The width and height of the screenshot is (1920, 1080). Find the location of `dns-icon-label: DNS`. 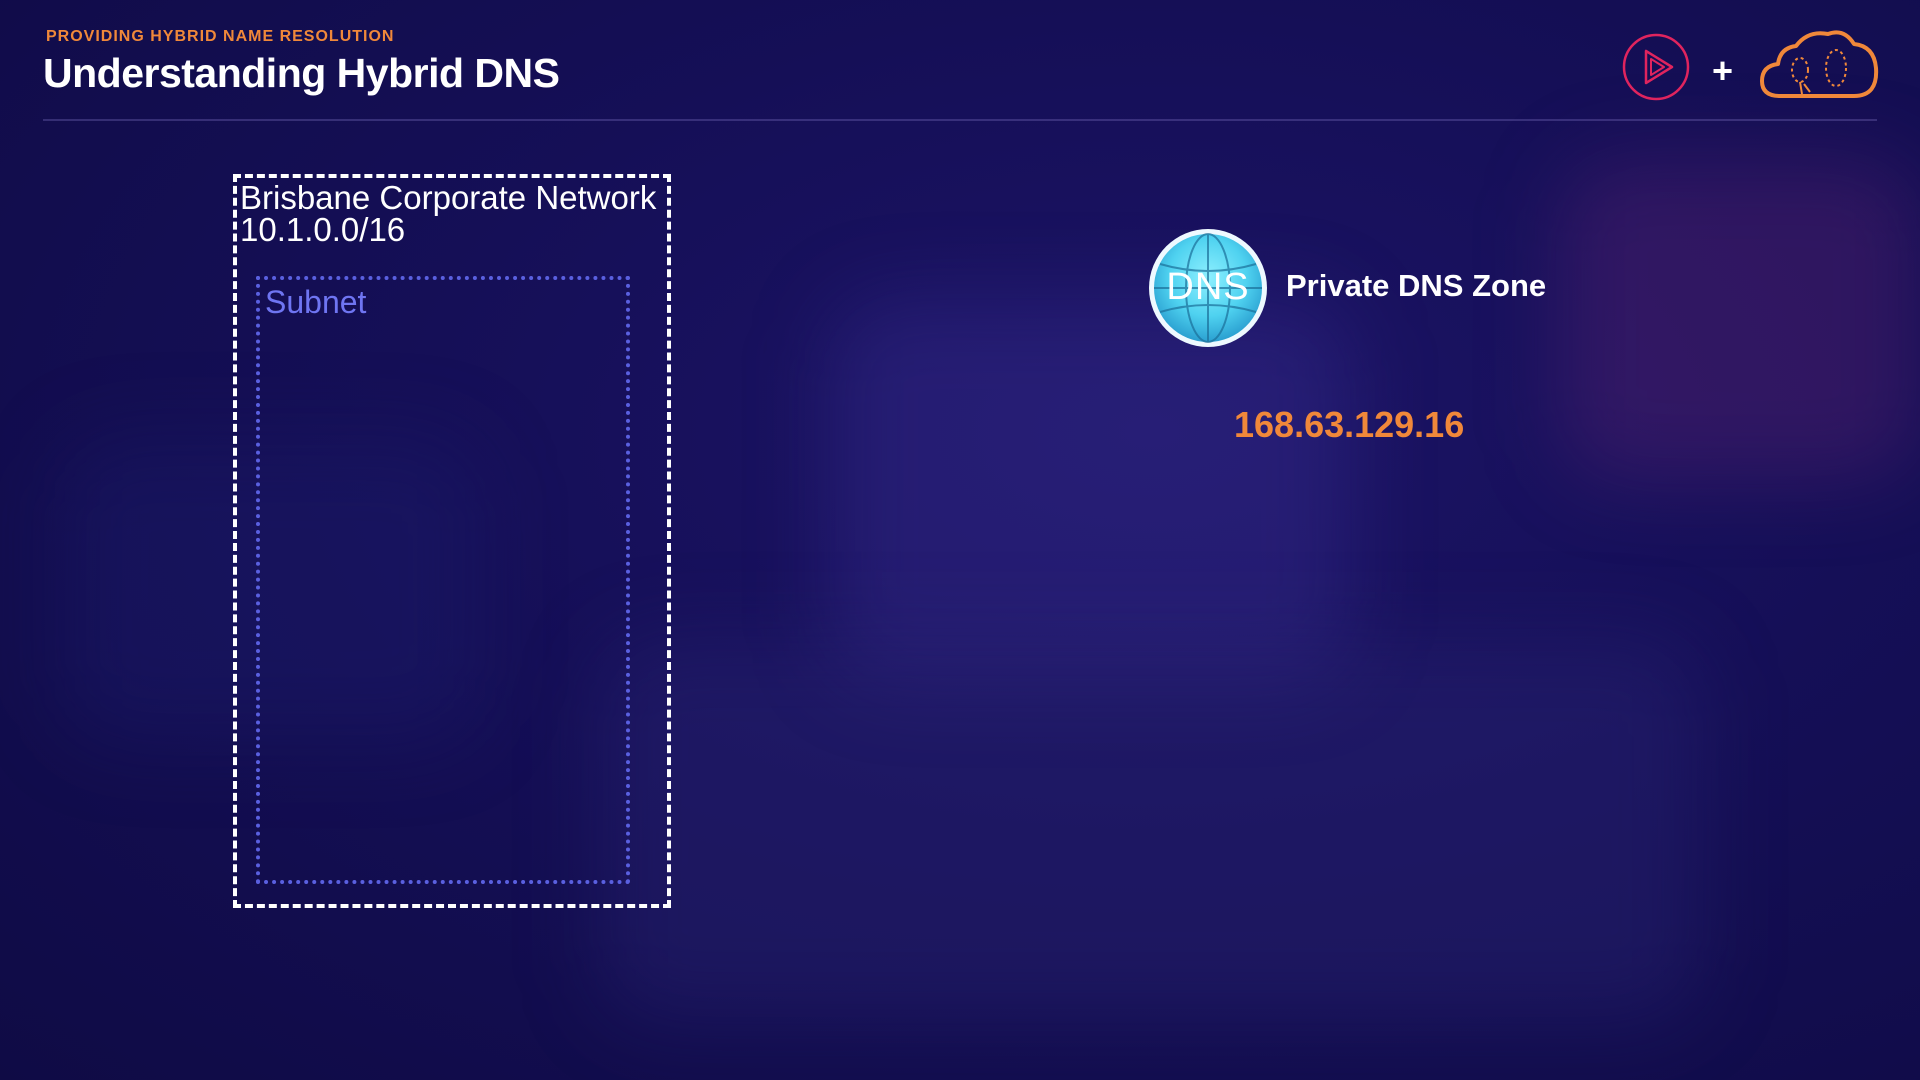

dns-icon-label: DNS is located at coordinates (1208, 287).